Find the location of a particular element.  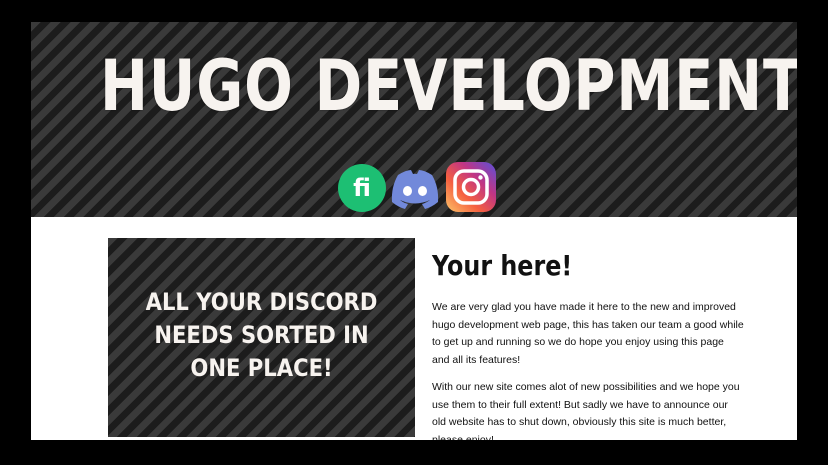

fiverr-icon: fi is located at coordinates (362, 188).